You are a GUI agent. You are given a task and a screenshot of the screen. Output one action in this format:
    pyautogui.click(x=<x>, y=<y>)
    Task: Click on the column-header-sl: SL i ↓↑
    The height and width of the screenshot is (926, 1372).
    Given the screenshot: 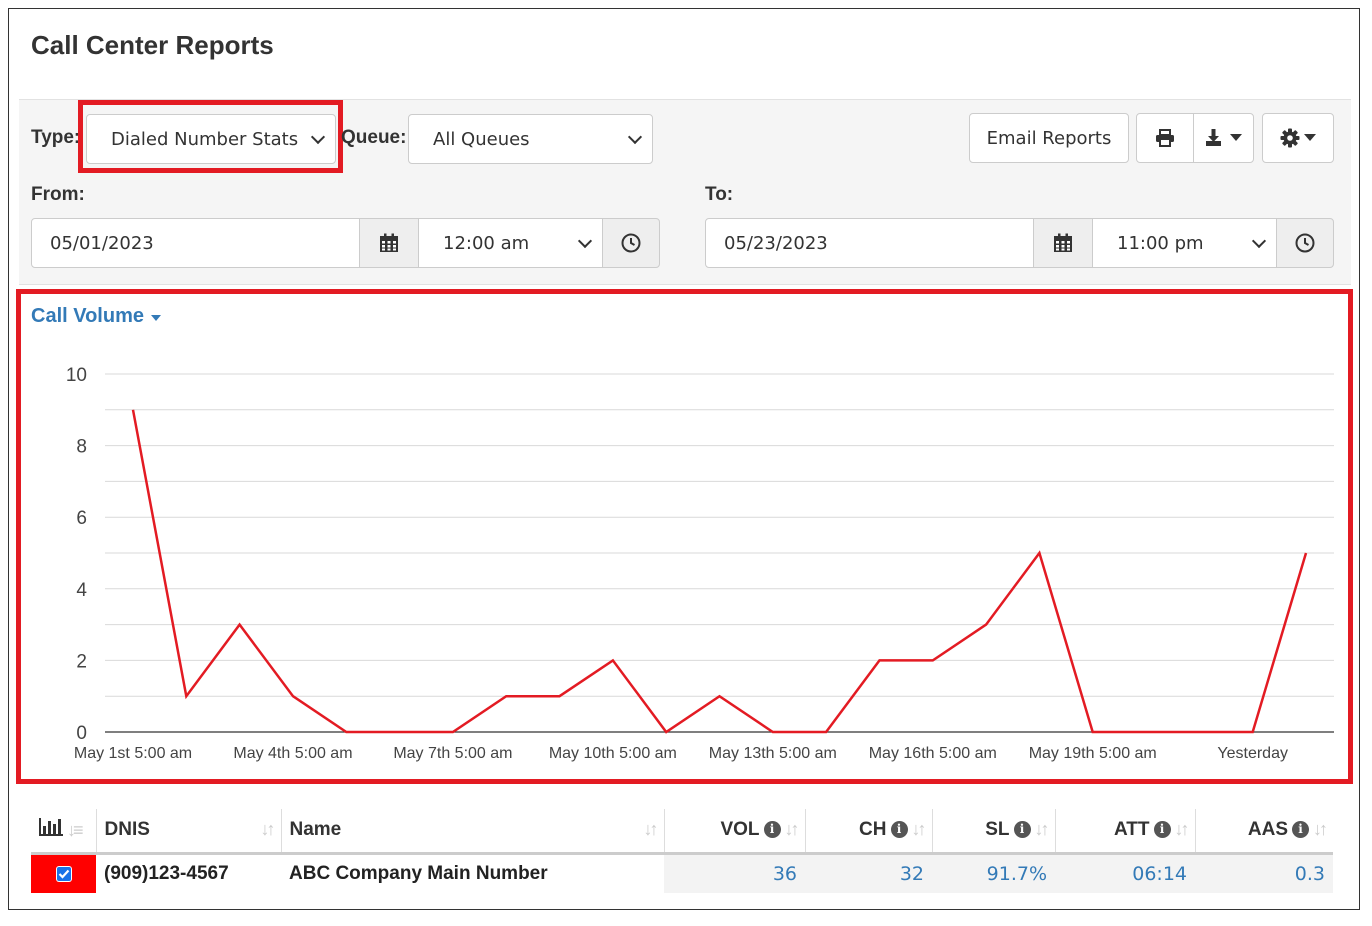 What is the action you would take?
    pyautogui.click(x=994, y=832)
    